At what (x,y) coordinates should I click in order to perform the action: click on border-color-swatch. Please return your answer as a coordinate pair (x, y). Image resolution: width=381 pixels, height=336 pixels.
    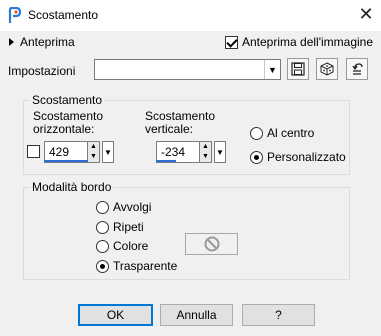
    Looking at the image, I should click on (211, 244).